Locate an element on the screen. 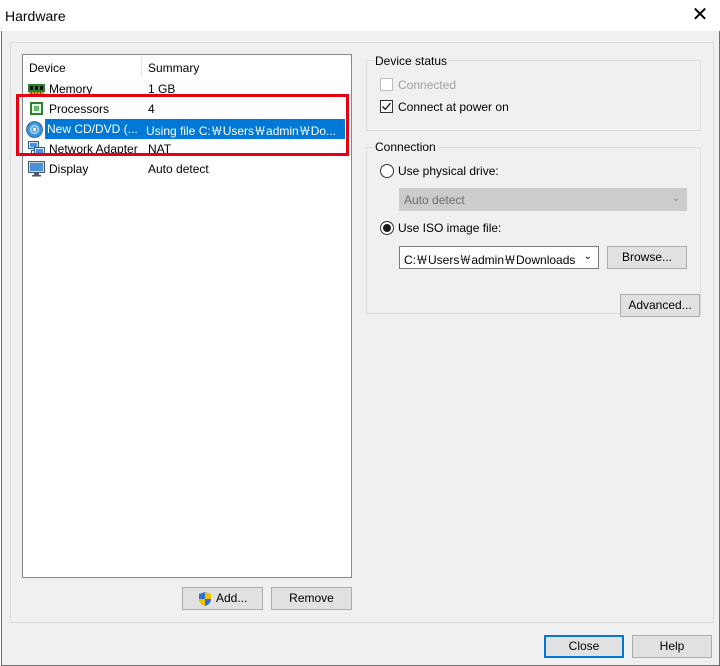  physical-drive-select: Auto detect ⌄ is located at coordinates (543, 199).